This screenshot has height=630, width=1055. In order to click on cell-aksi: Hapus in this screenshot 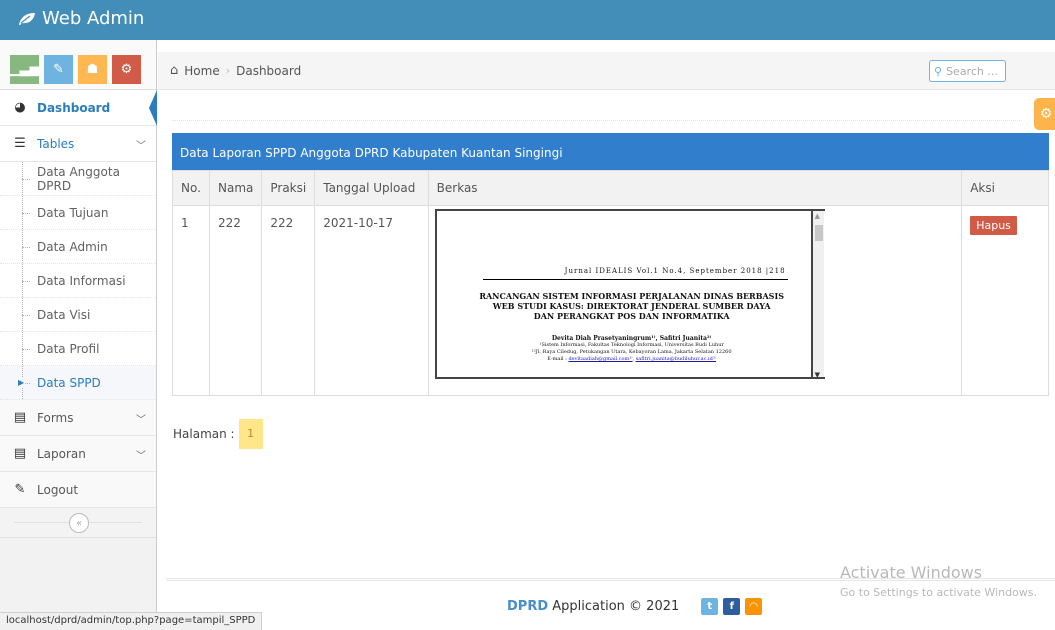, I will do `click(1005, 300)`.